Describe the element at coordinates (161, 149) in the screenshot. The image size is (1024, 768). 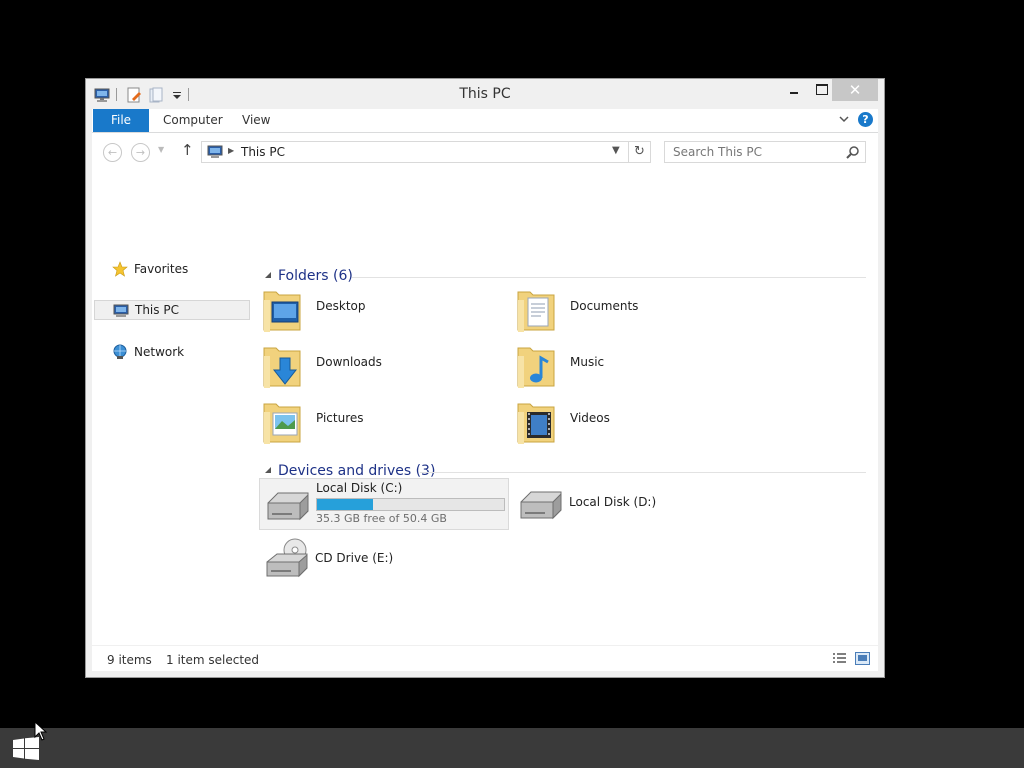
I see `recent-locations-icon: ▼` at that location.